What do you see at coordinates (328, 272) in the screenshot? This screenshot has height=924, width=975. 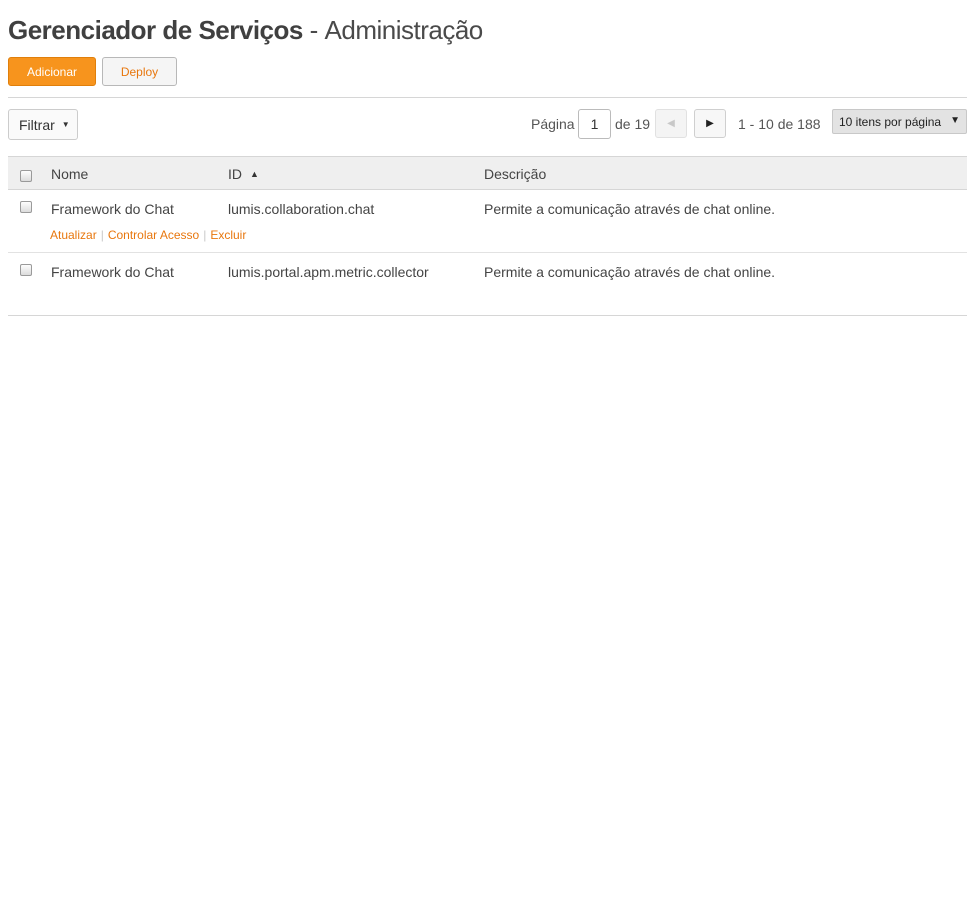 I see `cell-id: lumis.portal.apm.metric.collector` at bounding box center [328, 272].